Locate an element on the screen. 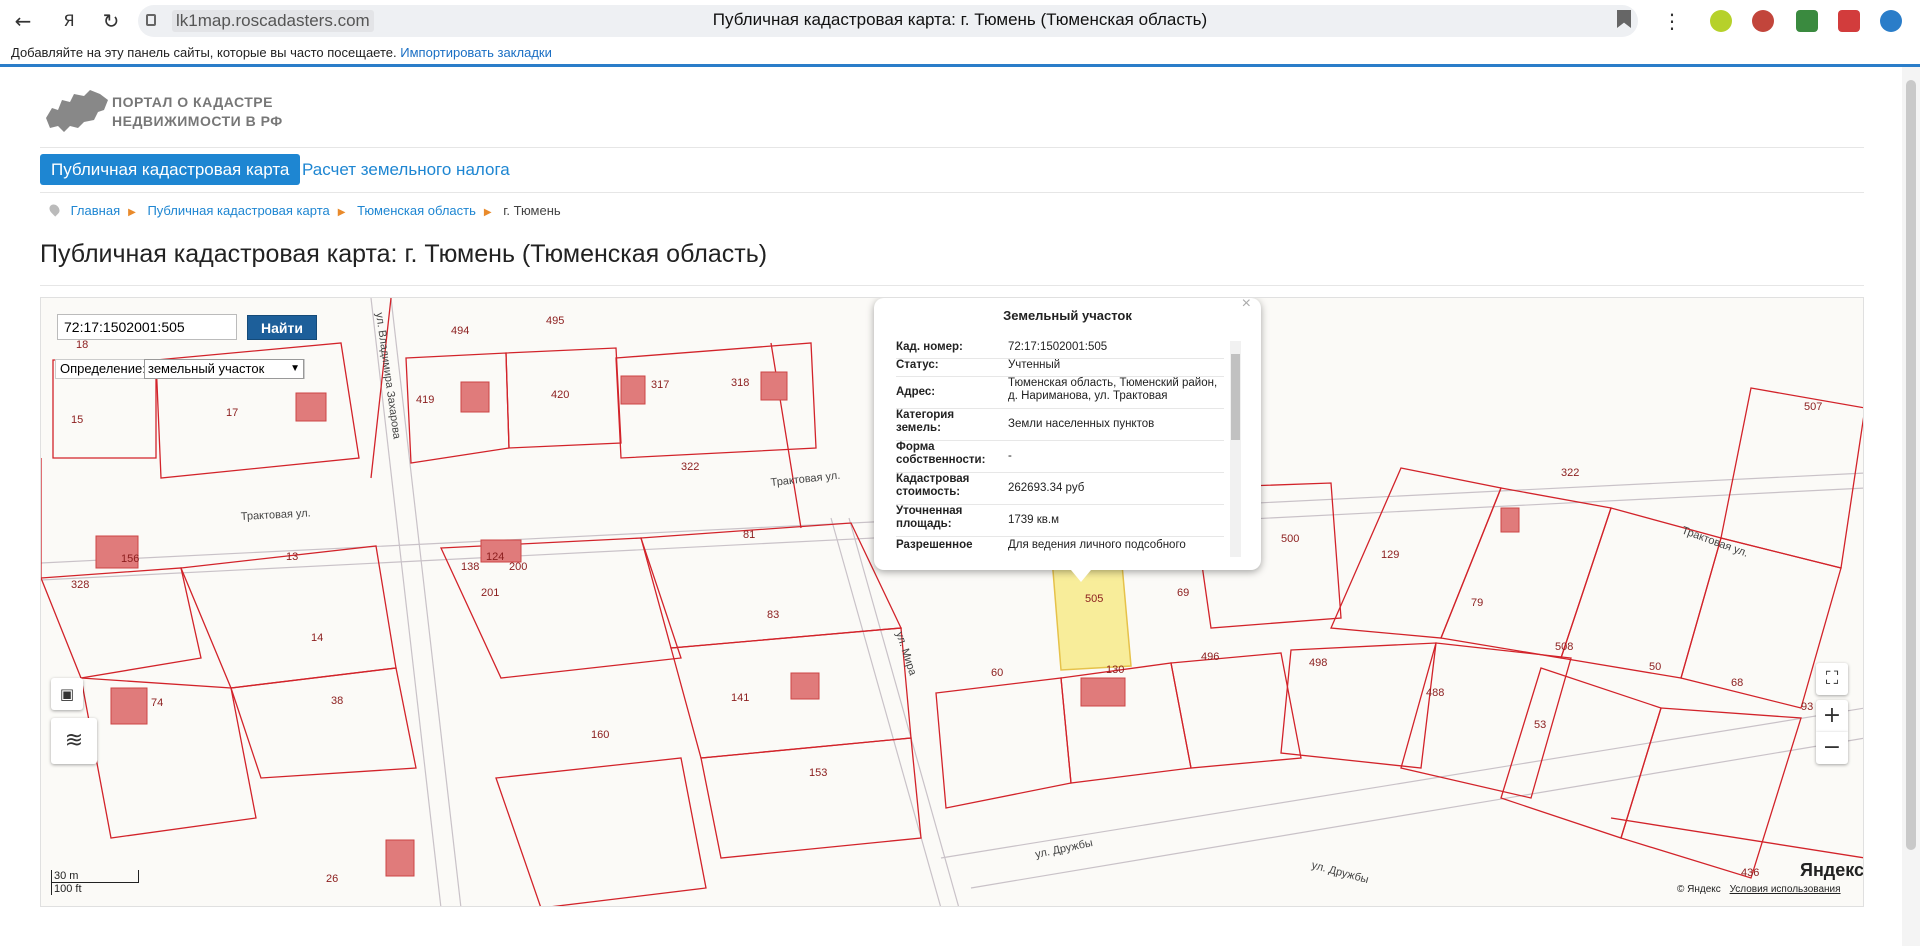 The image size is (1920, 946). parcel-number: 318 is located at coordinates (740, 383).